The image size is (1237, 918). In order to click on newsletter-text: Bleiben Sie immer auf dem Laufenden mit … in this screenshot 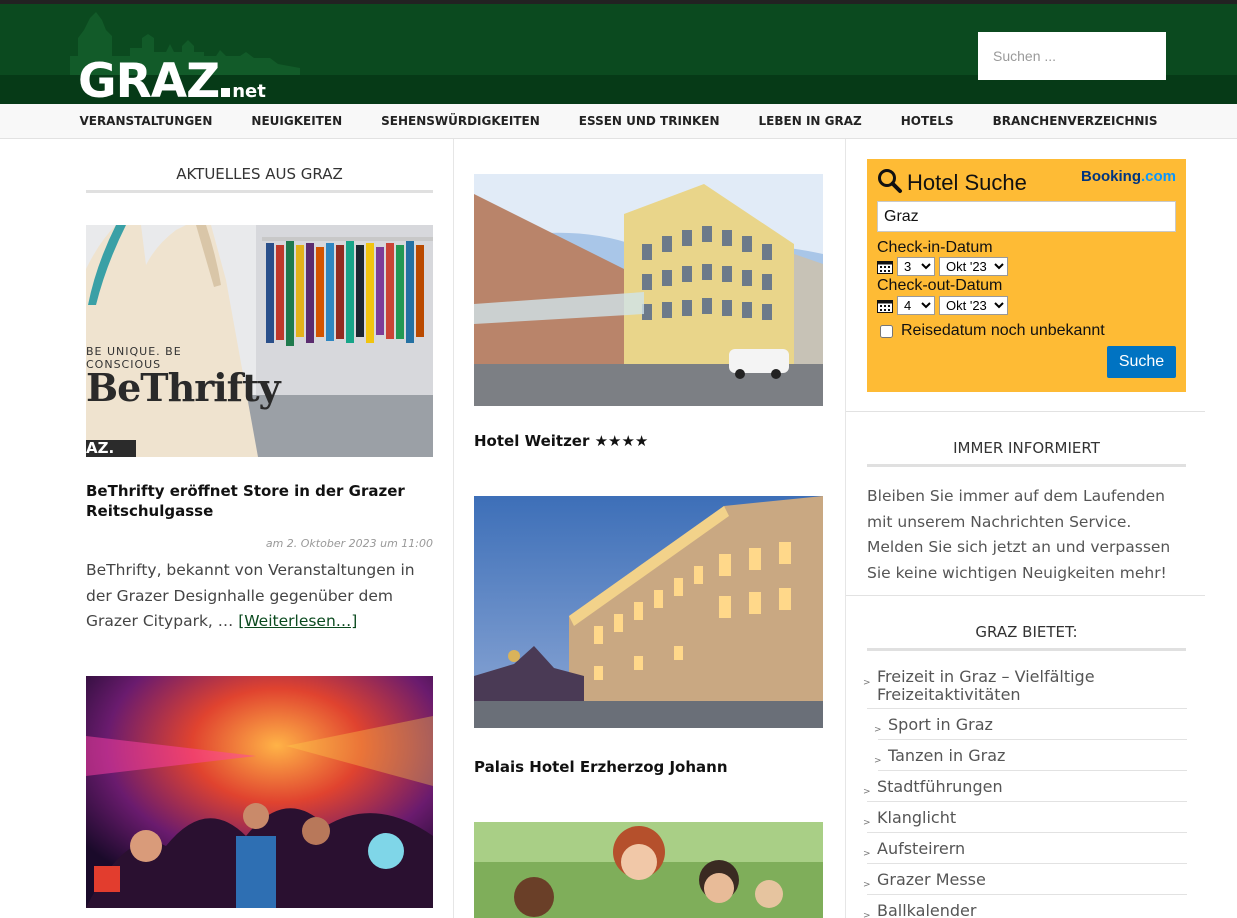, I will do `click(1019, 534)`.